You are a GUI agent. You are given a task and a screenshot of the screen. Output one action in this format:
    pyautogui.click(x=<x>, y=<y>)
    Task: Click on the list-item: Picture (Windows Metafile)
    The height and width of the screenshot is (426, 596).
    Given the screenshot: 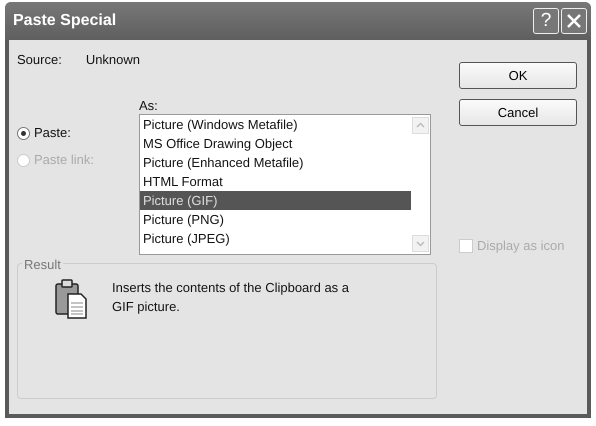 What is the action you would take?
    pyautogui.click(x=275, y=124)
    